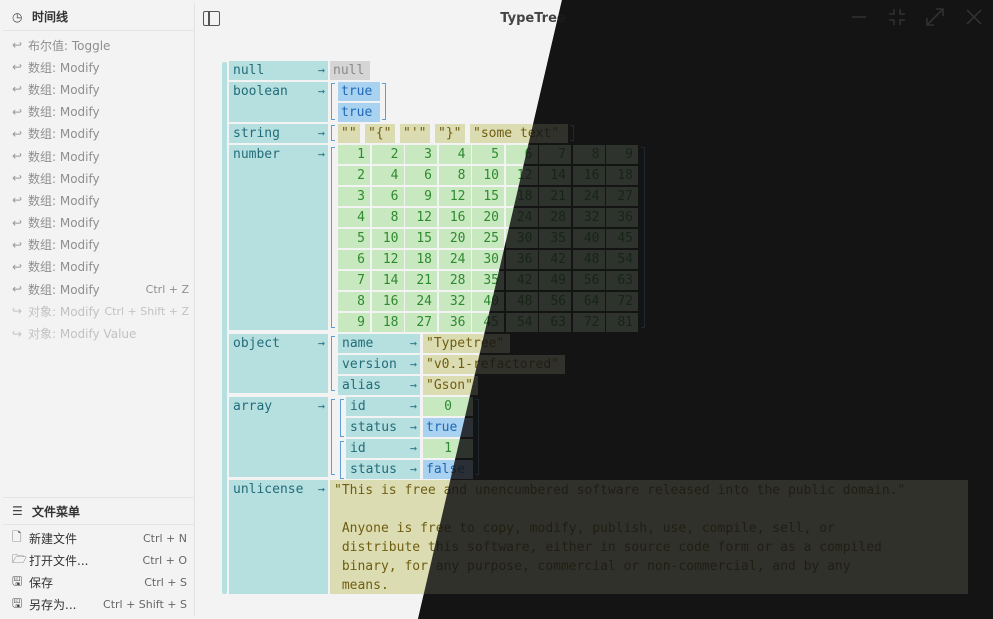  Describe the element at coordinates (466, 343) in the screenshot. I see `object-entry-value: "Typetree"` at that location.